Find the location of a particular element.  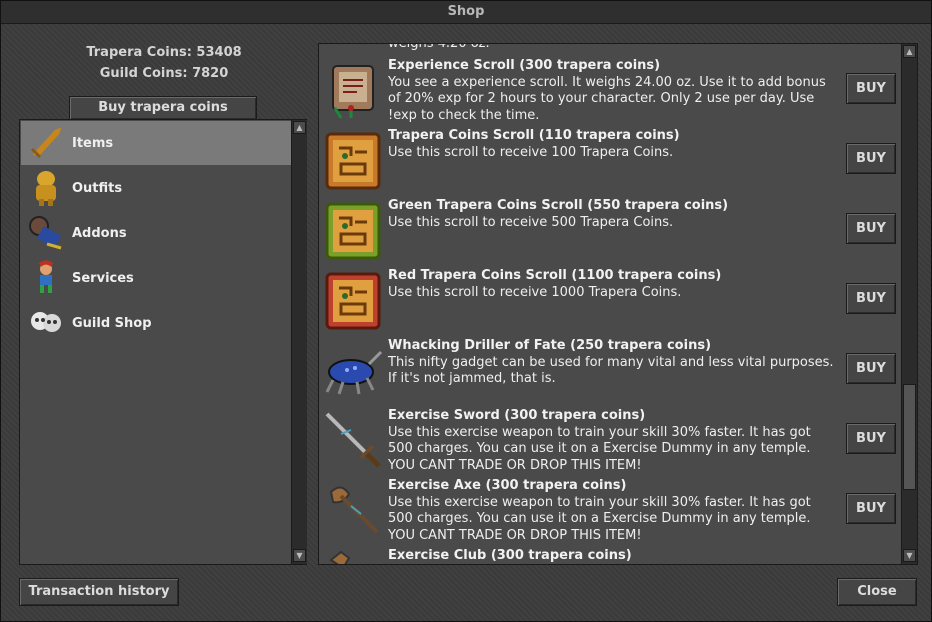

offer-title: Trapera Coins Scroll (110 trapera coins) is located at coordinates (534, 135).